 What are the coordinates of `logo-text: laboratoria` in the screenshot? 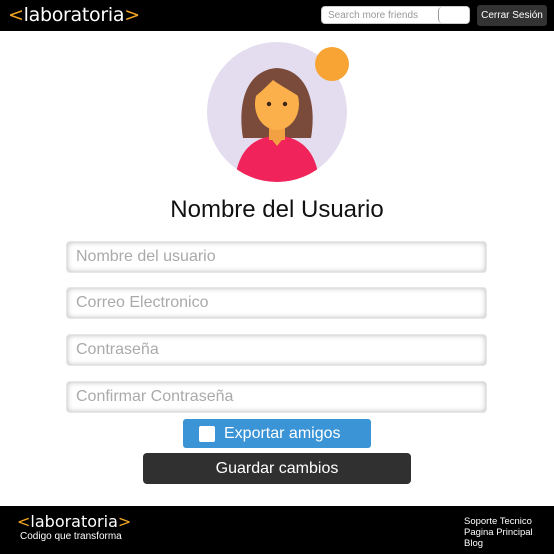 It's located at (74, 15).